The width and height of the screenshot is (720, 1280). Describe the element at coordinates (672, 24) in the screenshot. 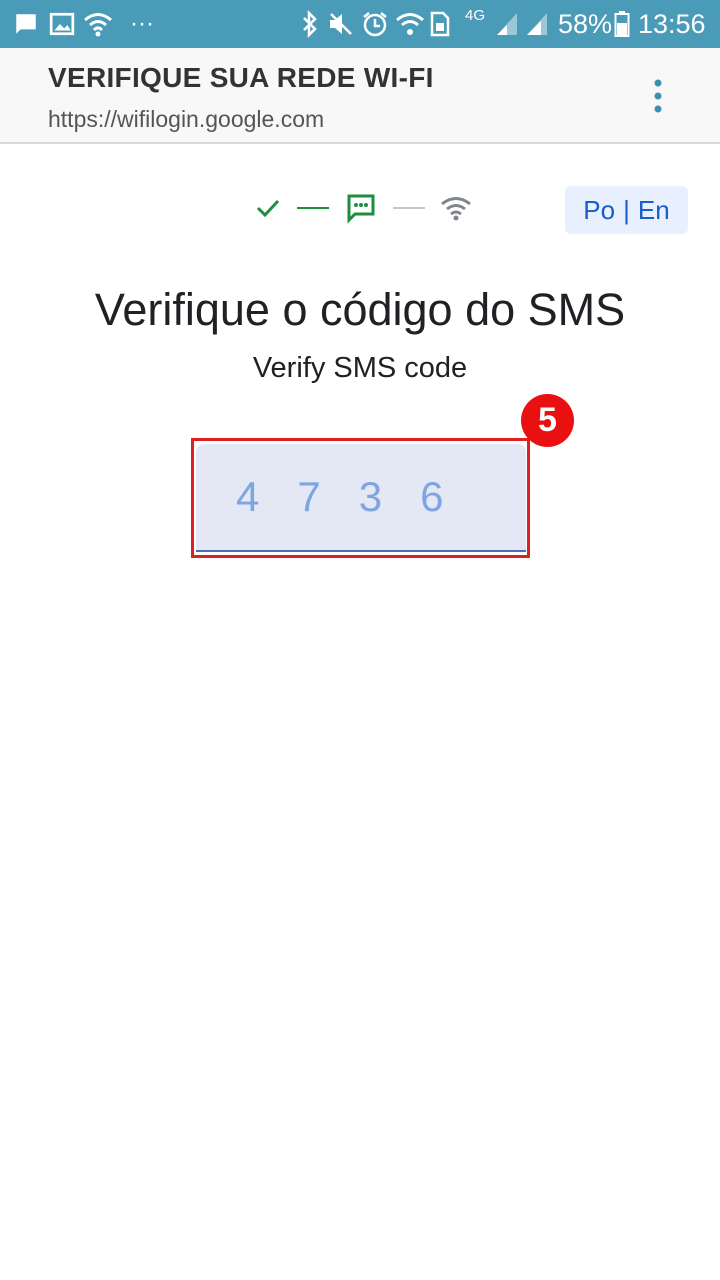

I see `clock: 13:56` at that location.